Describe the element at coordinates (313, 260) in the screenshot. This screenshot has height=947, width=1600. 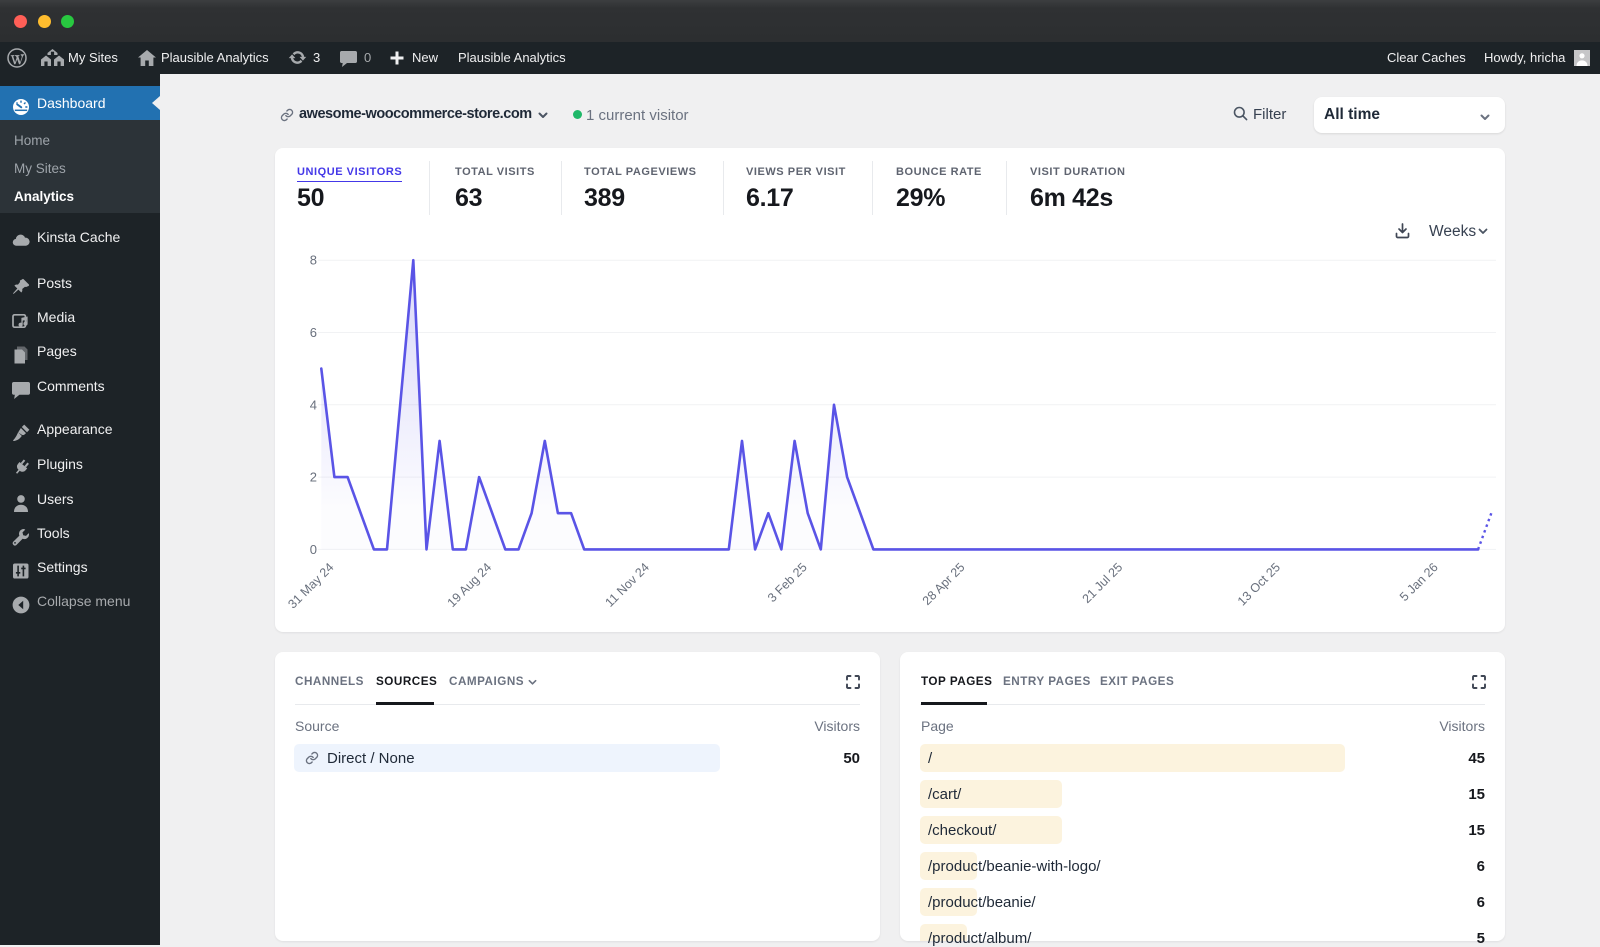
I see `svg-text: 8` at that location.